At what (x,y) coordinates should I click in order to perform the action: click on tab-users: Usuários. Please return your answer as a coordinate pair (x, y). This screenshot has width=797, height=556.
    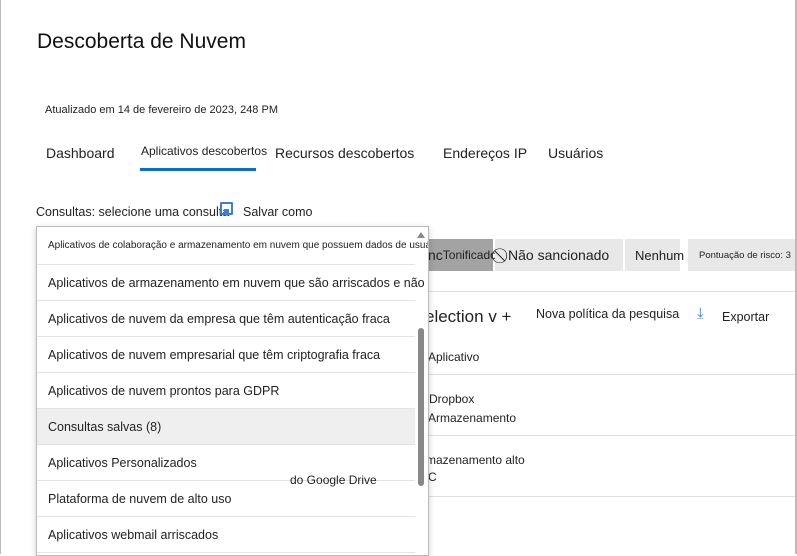
    Looking at the image, I should click on (575, 153).